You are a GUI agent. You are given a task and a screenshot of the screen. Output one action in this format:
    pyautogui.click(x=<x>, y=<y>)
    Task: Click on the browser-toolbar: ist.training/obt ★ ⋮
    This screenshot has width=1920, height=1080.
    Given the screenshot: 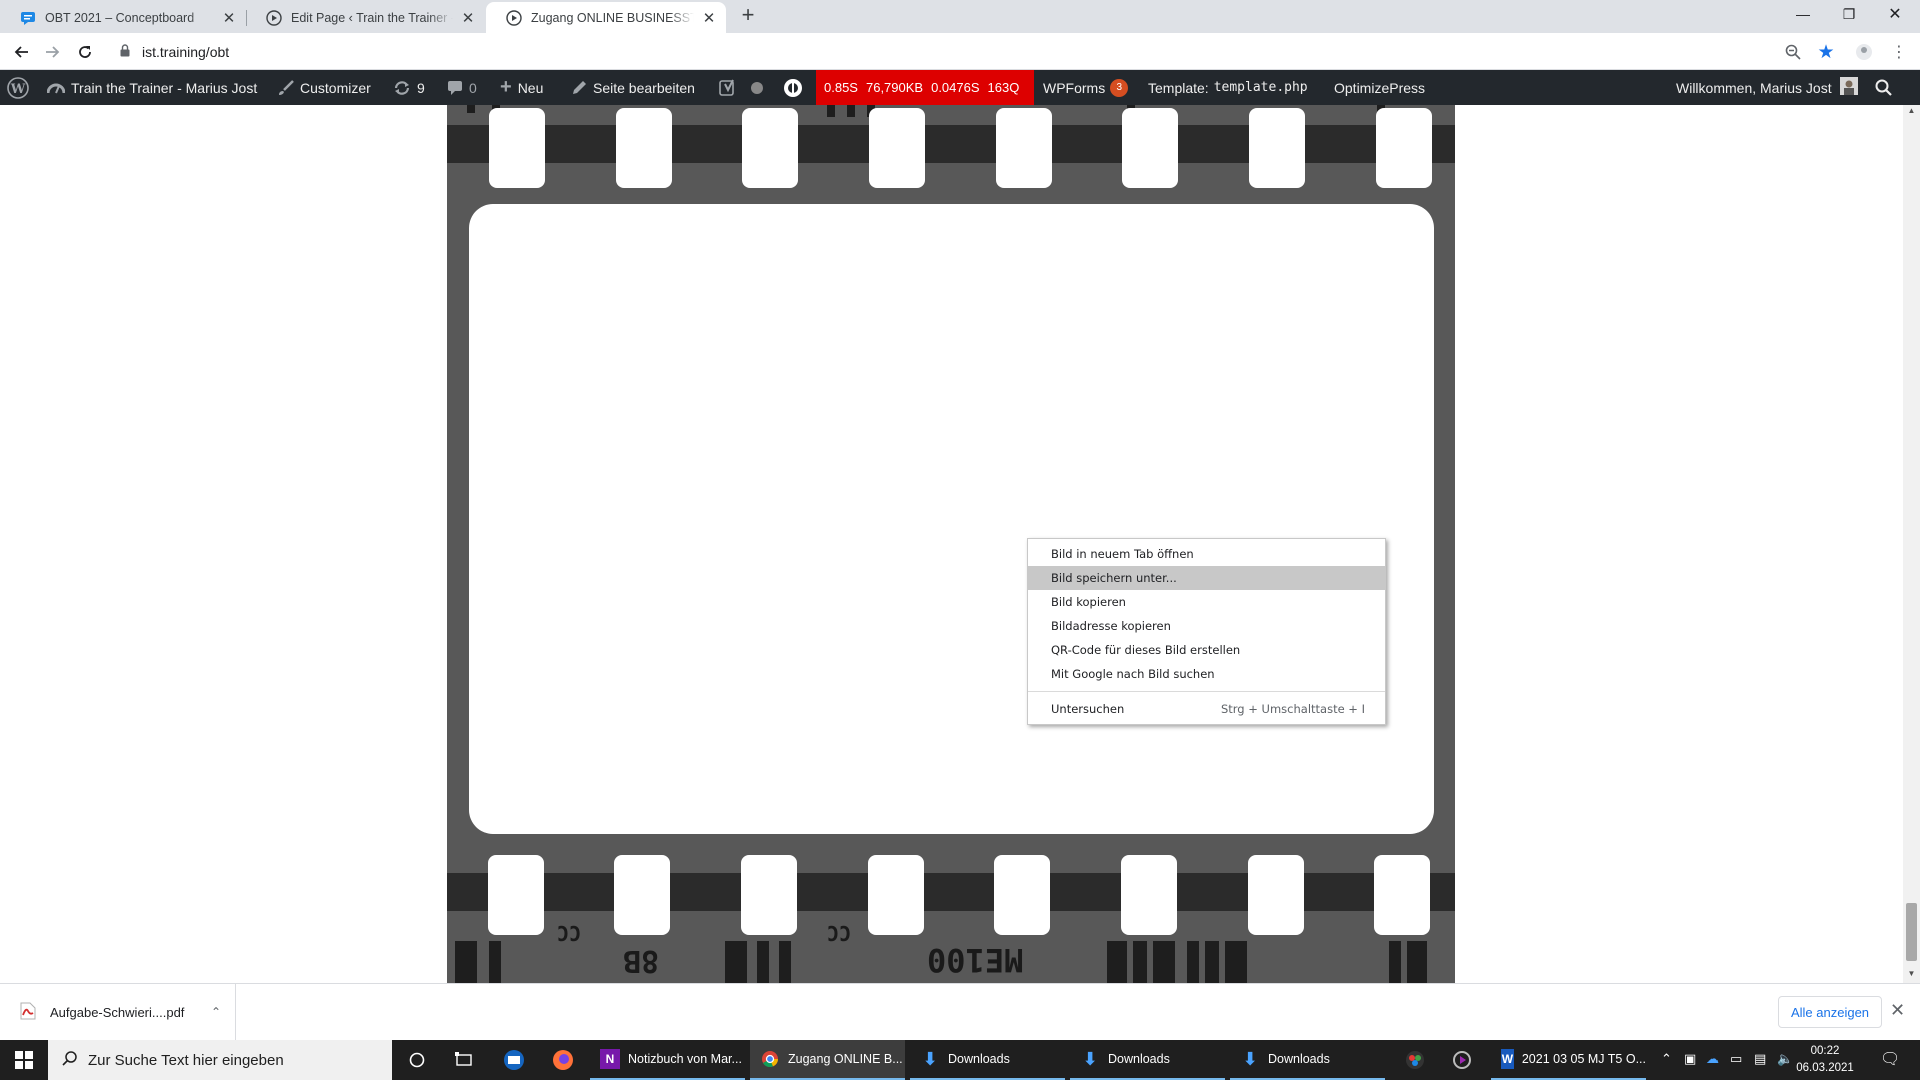 What is the action you would take?
    pyautogui.click(x=960, y=51)
    